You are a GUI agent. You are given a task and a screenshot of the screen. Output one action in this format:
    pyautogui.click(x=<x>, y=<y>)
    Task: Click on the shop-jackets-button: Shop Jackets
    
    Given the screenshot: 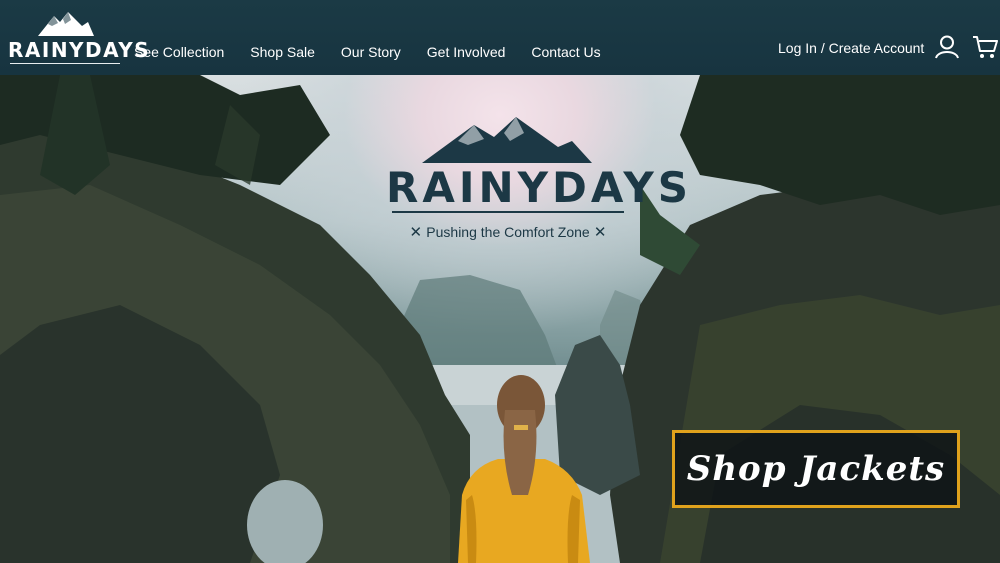 What is the action you would take?
    pyautogui.click(x=816, y=469)
    